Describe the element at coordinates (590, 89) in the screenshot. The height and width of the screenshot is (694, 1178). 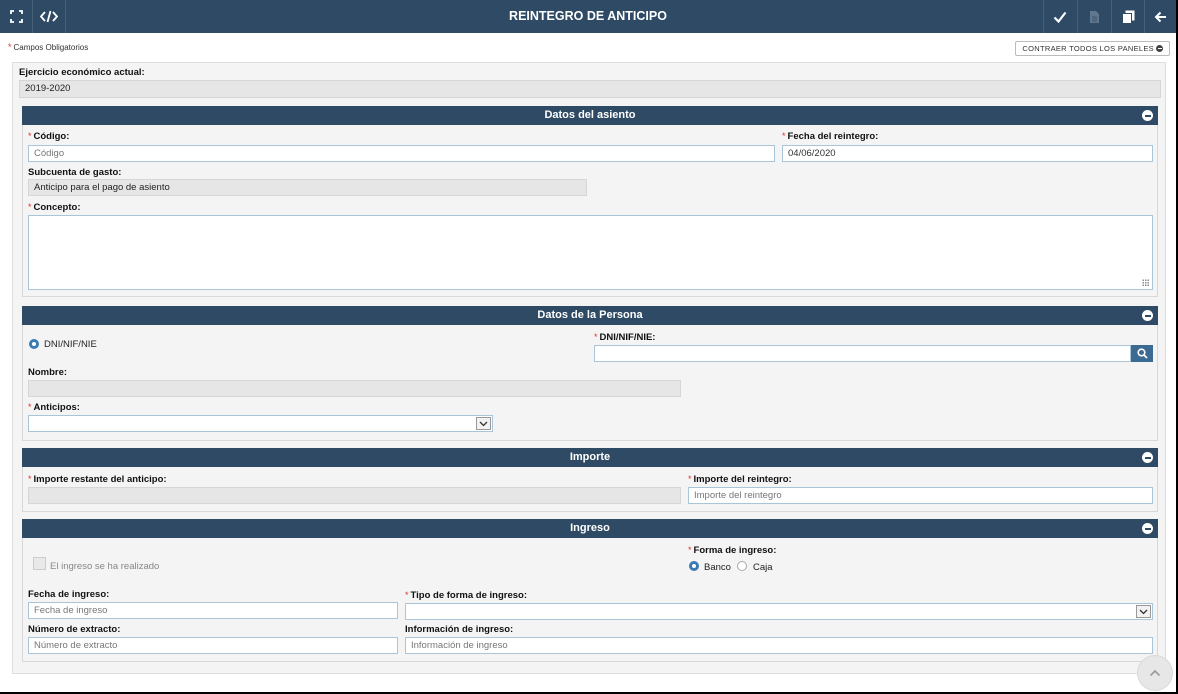
I see `fiscal-year-field: 2019-2020` at that location.